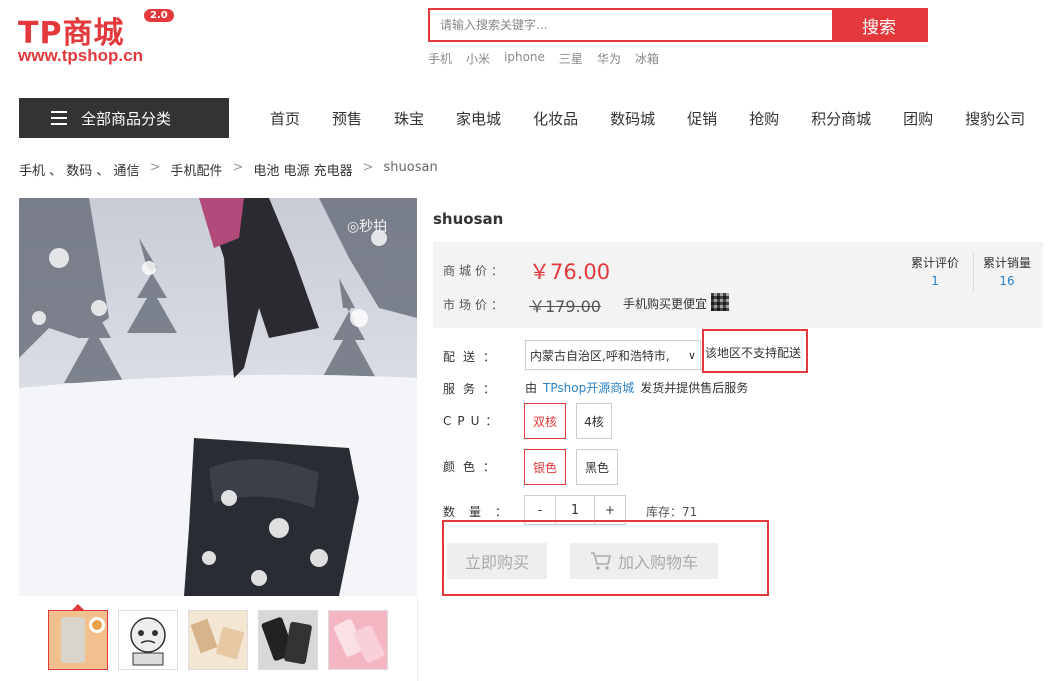 Image resolution: width=1057 pixels, height=681 pixels. Describe the element at coordinates (545, 467) in the screenshot. I see `option-color-silver: 银色` at that location.